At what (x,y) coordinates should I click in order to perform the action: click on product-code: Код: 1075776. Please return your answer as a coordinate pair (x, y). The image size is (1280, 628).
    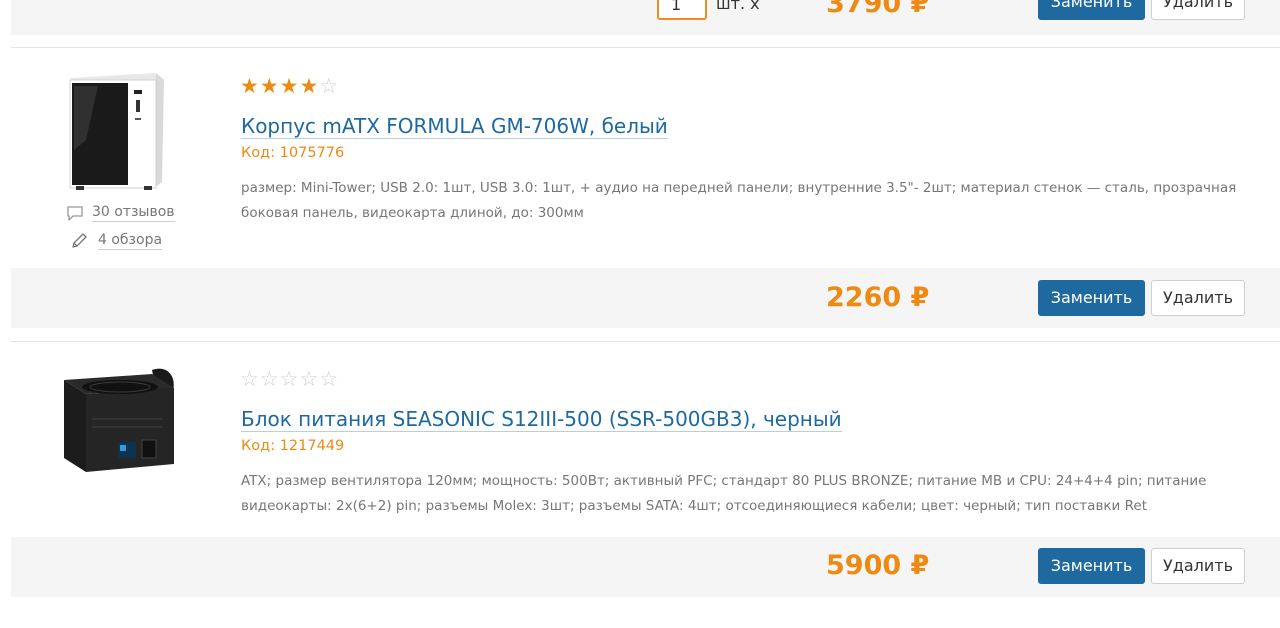
    Looking at the image, I should click on (293, 153).